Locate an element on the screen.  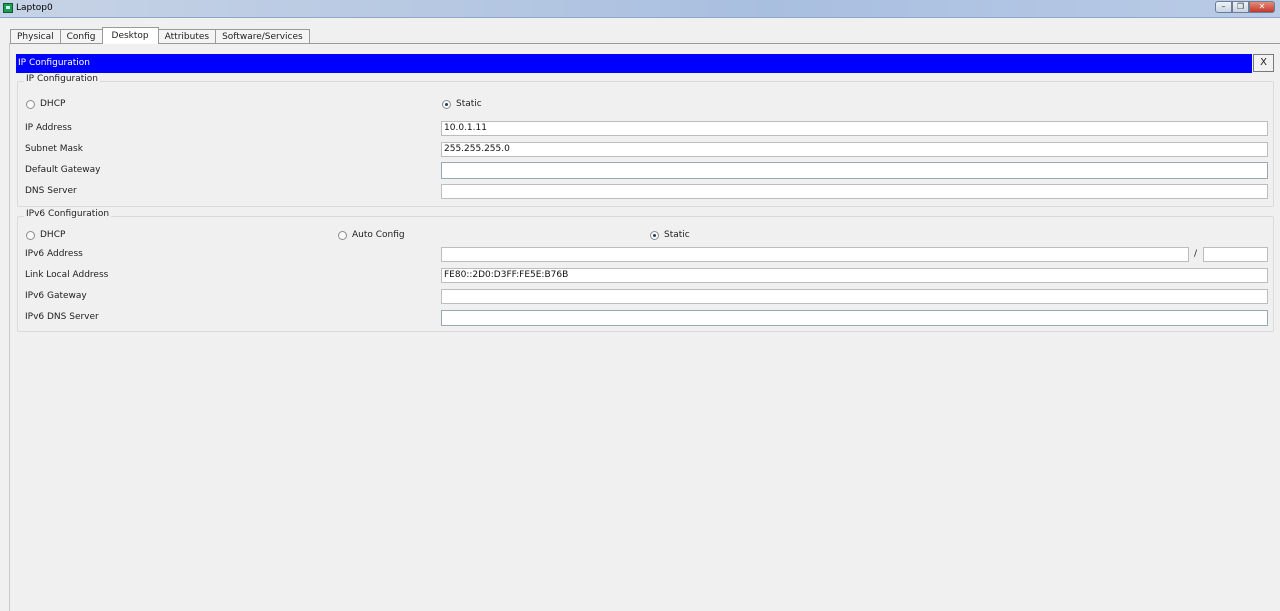
close-panel-button: X is located at coordinates (1263, 63).